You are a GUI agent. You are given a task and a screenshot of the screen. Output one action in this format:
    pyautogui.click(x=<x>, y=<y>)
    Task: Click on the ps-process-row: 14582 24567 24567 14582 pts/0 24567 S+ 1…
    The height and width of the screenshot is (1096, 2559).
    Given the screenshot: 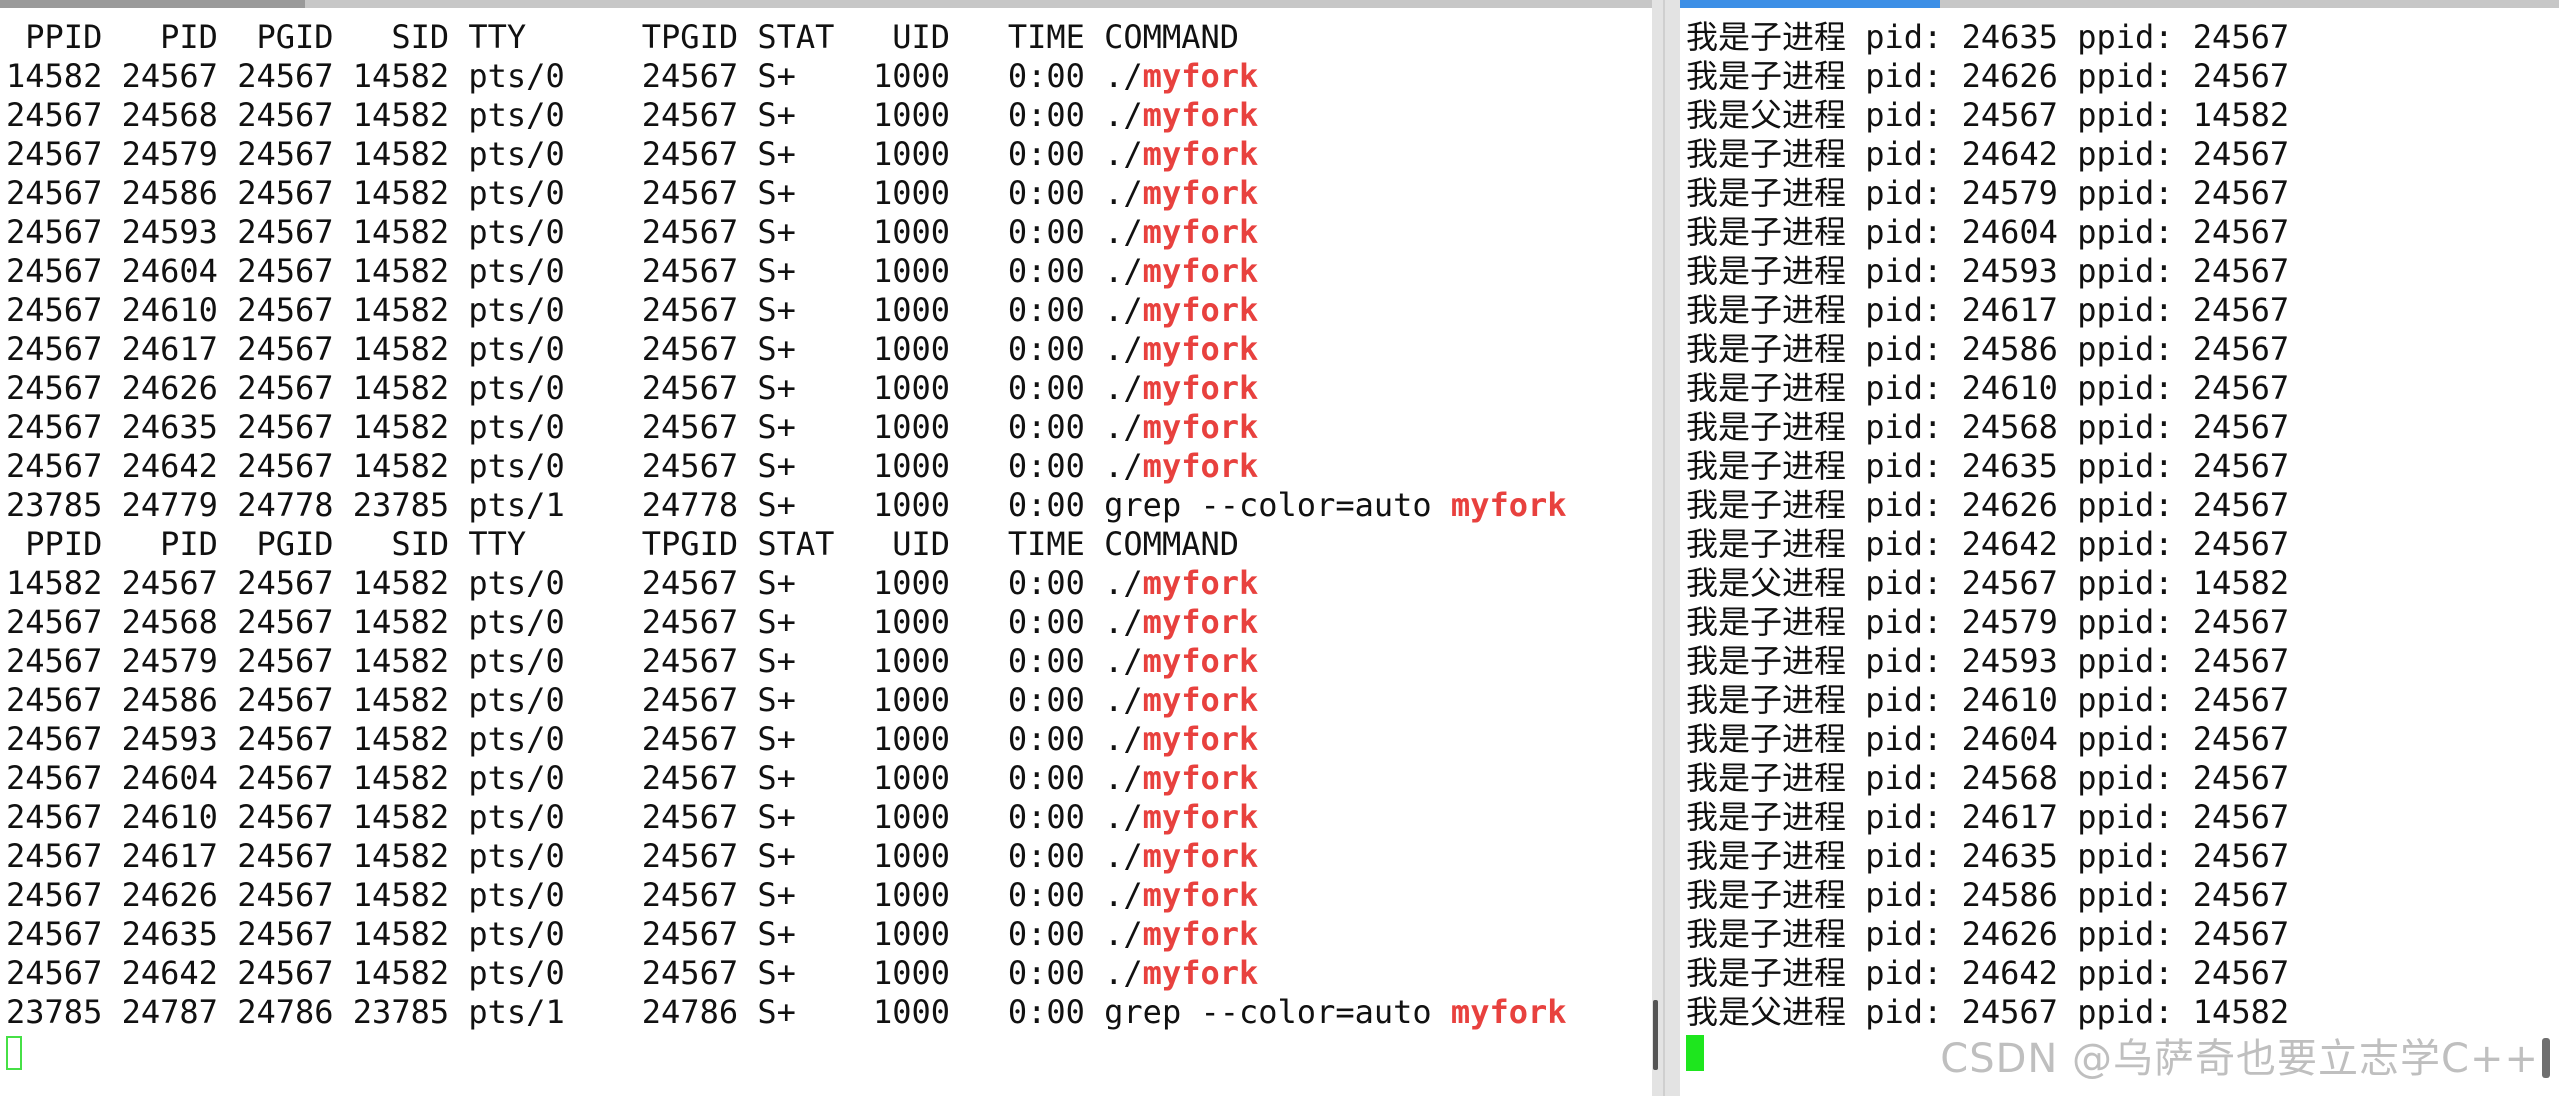 What is the action you would take?
    pyautogui.click(x=786, y=76)
    